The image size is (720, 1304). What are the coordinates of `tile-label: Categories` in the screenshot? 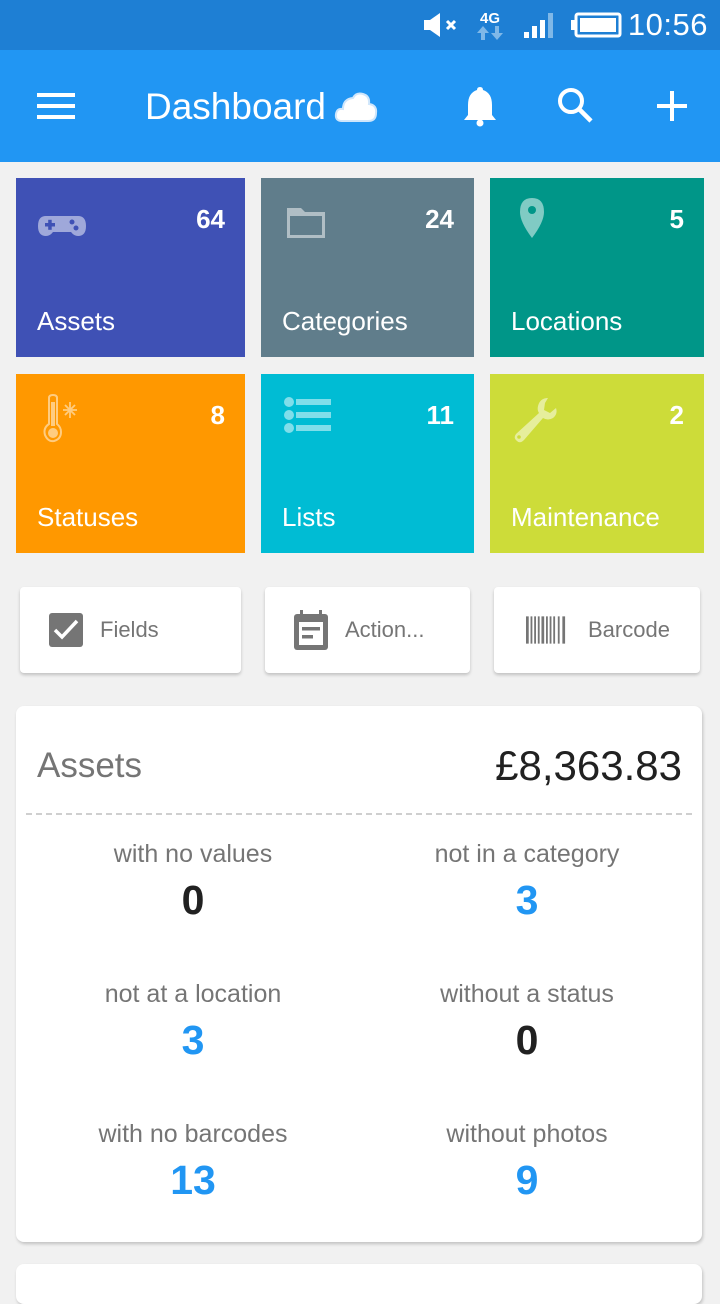 It's located at (345, 321).